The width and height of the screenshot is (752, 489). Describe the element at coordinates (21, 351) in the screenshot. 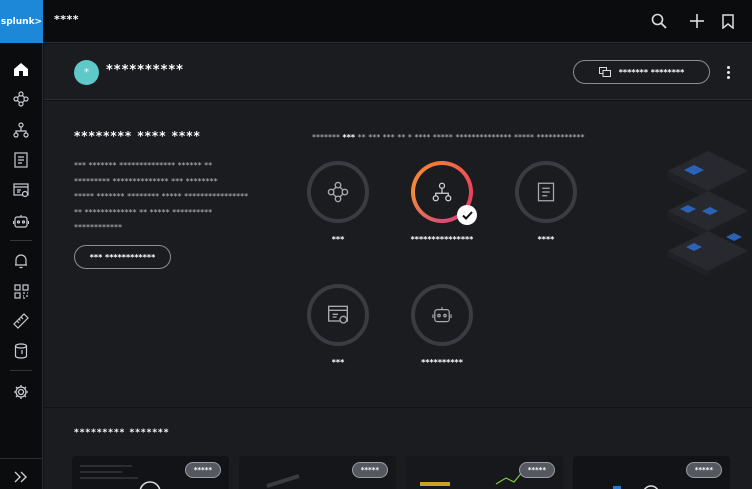

I see `database-icon` at that location.